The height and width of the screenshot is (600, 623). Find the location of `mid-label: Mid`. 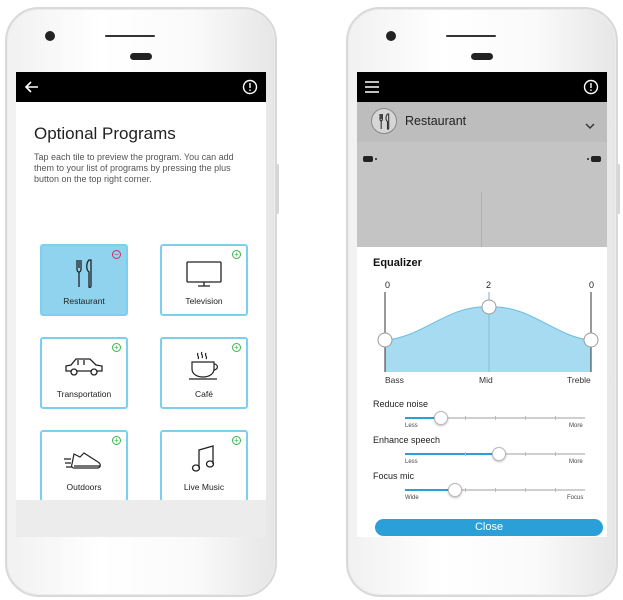

mid-label: Mid is located at coordinates (486, 380).